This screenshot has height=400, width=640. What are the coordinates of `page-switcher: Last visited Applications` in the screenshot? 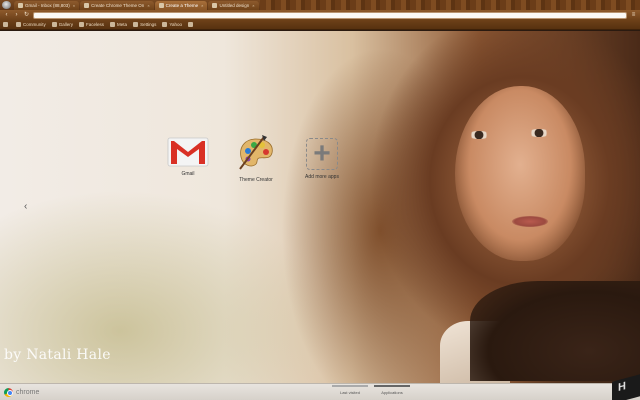 It's located at (371, 392).